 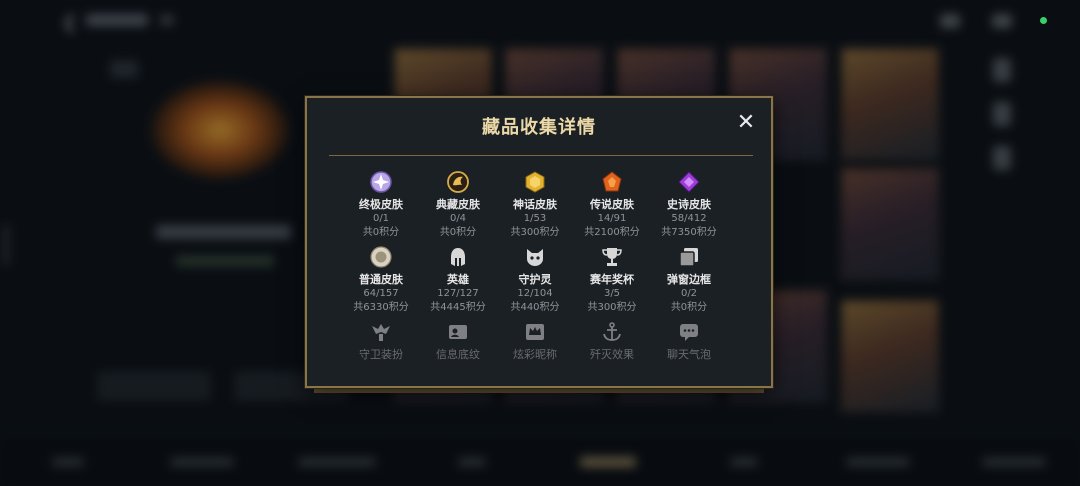 What do you see at coordinates (612, 181) in the screenshot?
I see `legendary-skin-icon` at bounding box center [612, 181].